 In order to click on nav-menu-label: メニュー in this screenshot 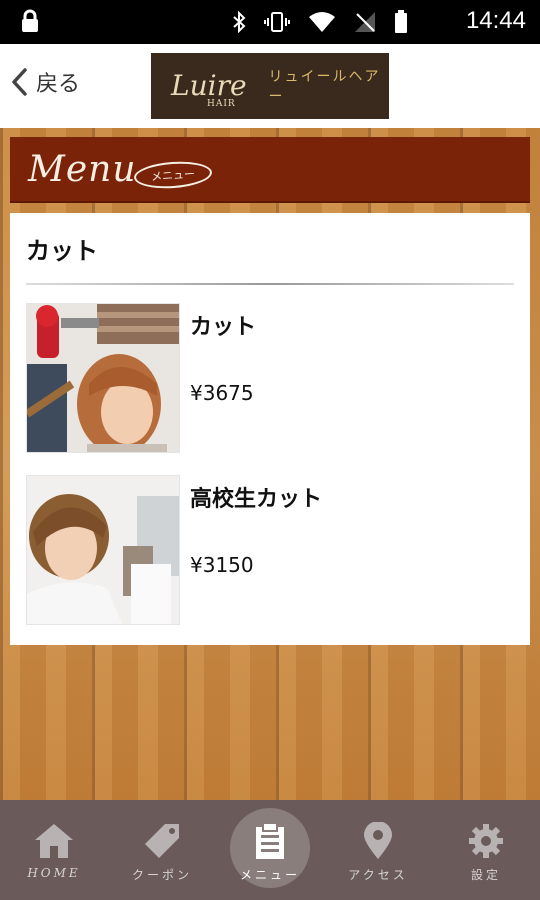, I will do `click(269, 875)`.